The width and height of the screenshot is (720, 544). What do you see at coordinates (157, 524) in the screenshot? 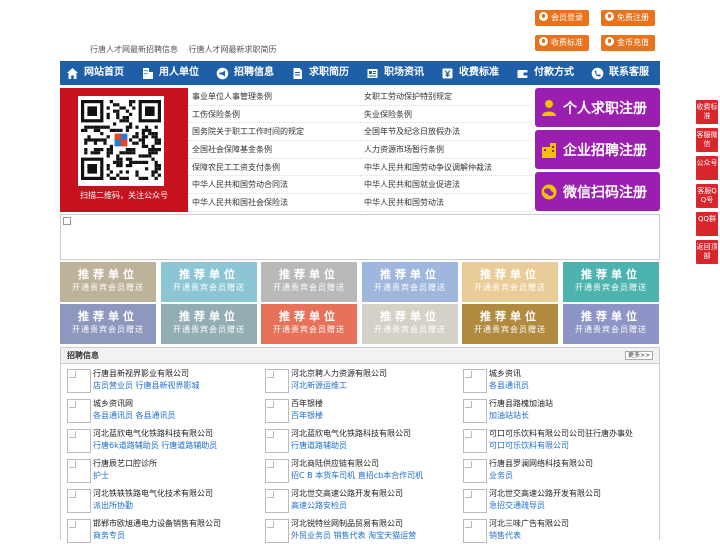
I see `company-name-link: 邯郸市欧旭通电力设备销售有限公司` at bounding box center [157, 524].